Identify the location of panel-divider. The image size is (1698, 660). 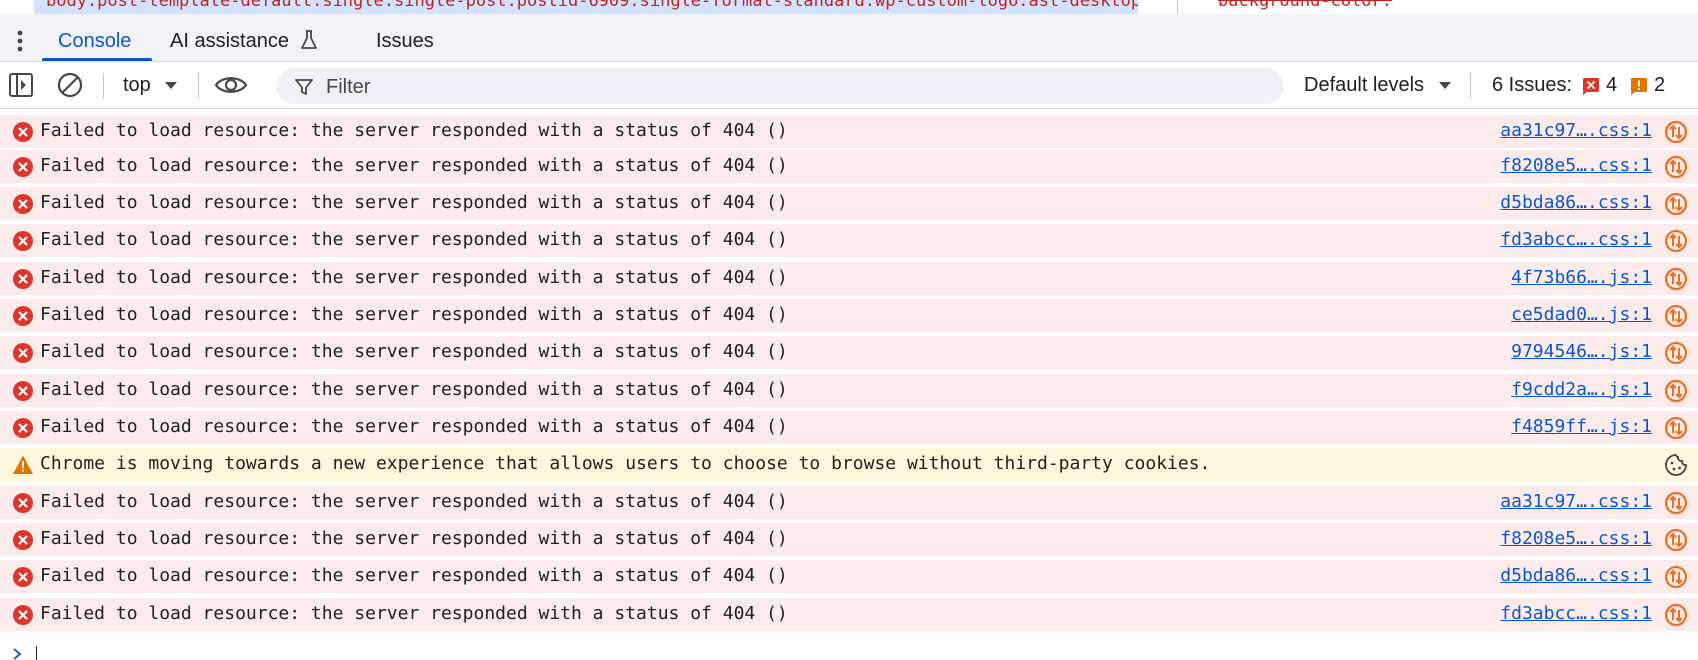
(1177, 7).